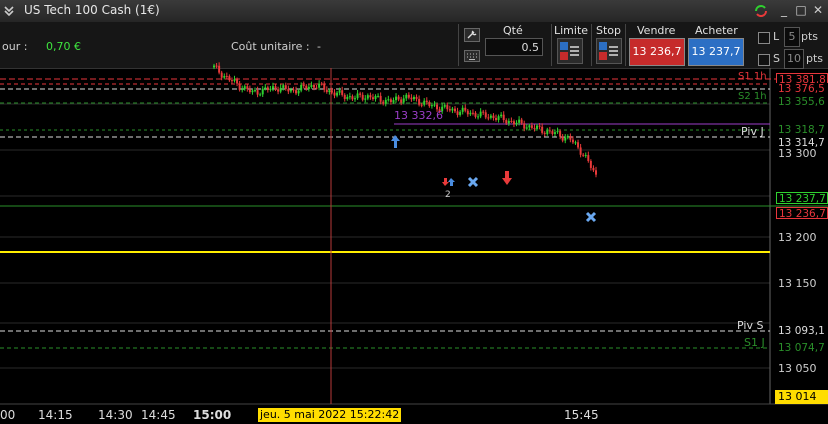 The image size is (828, 424). I want to click on marker-count: 2, so click(448, 195).